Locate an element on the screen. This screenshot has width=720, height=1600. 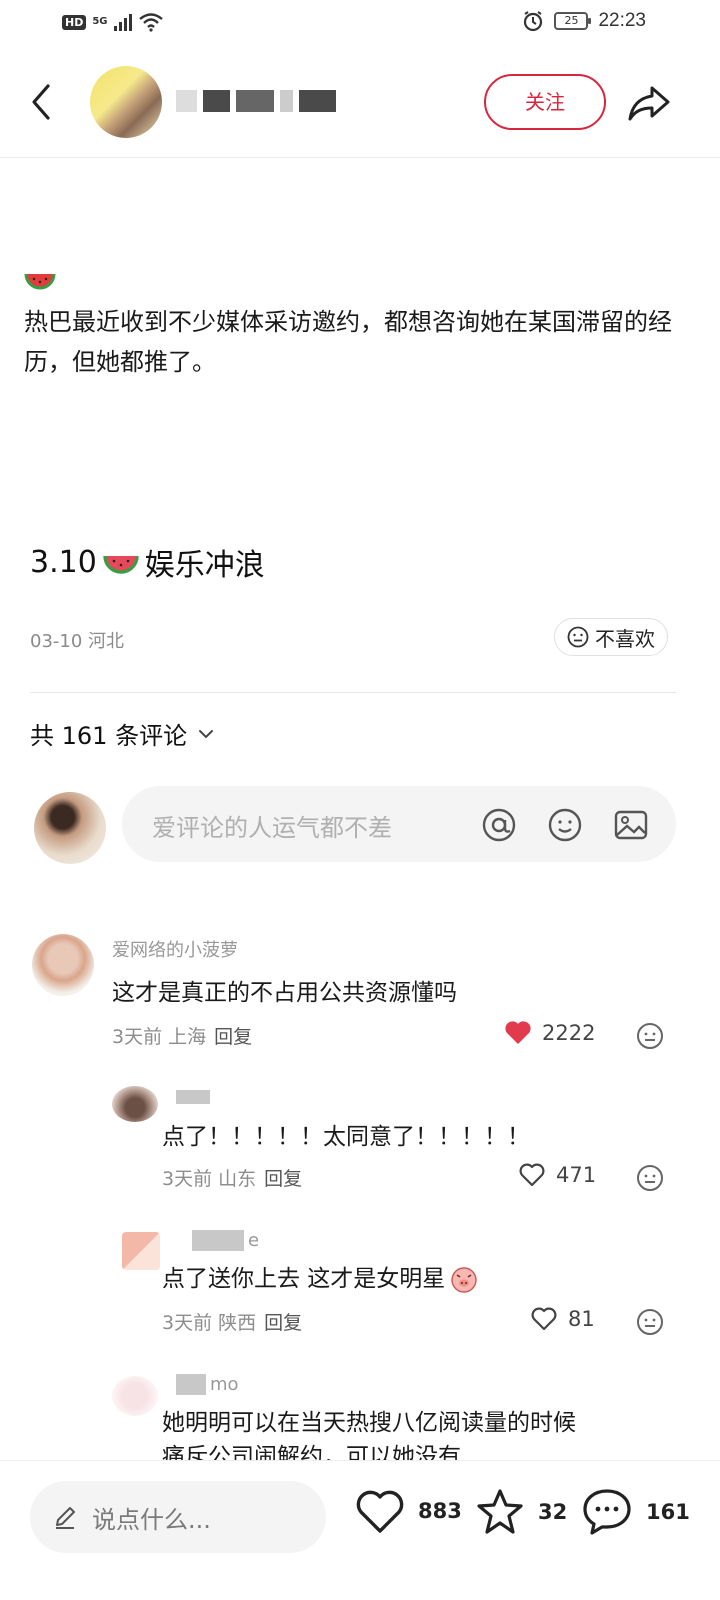
collect-post-button: 32 is located at coordinates (520, 1512).